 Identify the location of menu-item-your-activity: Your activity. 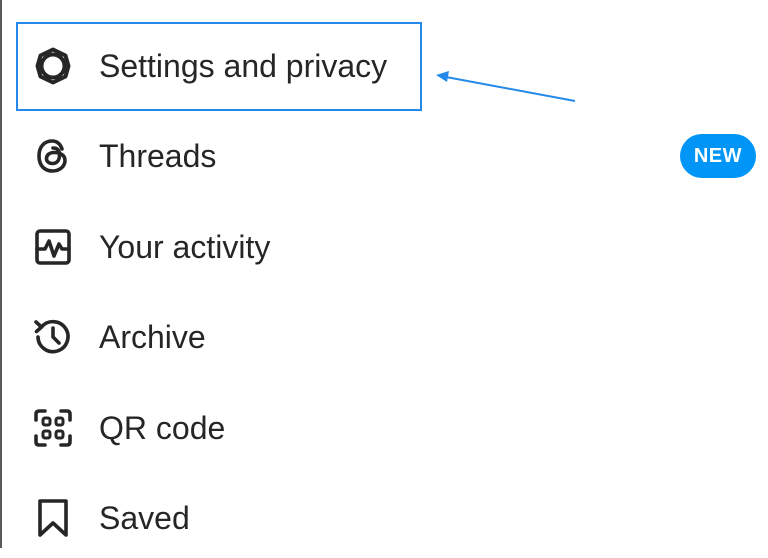
(386, 247).